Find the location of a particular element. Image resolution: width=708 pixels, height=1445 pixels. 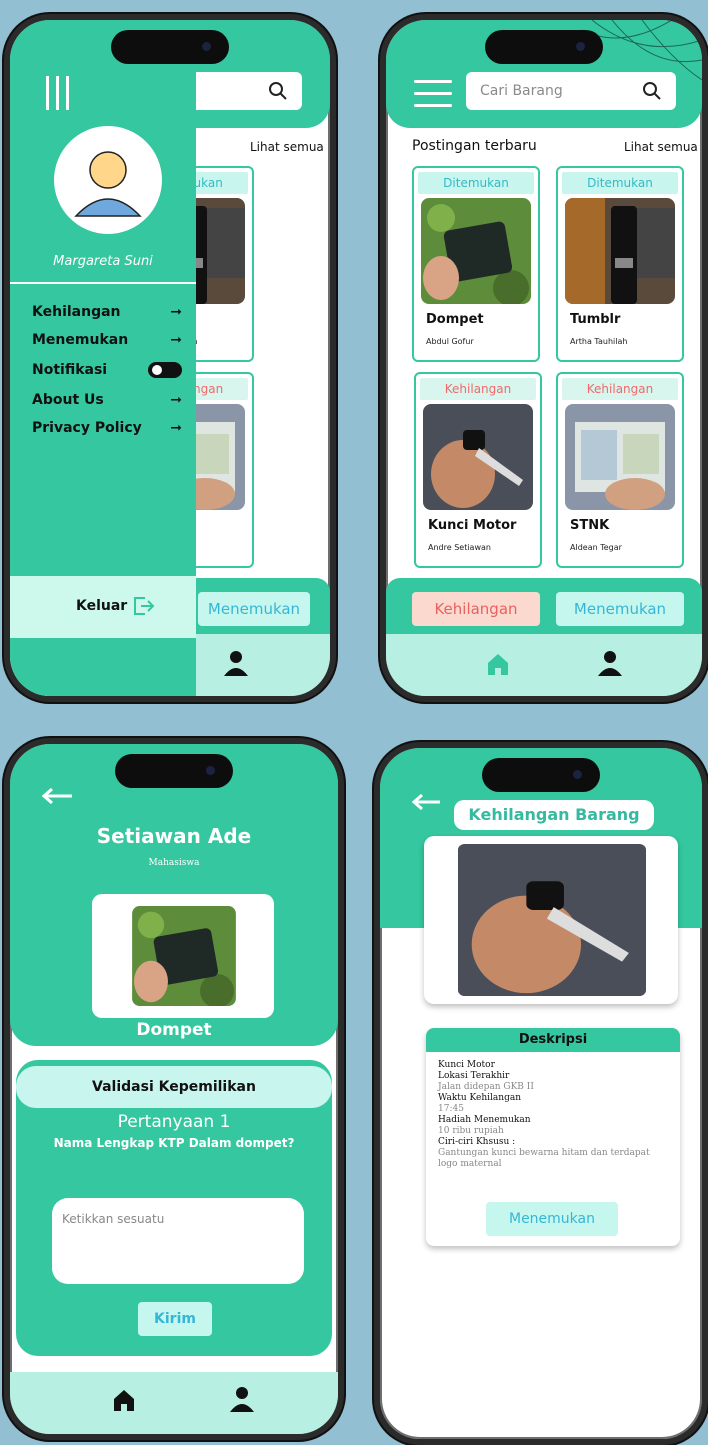

item-name: STNK is located at coordinates (590, 525).